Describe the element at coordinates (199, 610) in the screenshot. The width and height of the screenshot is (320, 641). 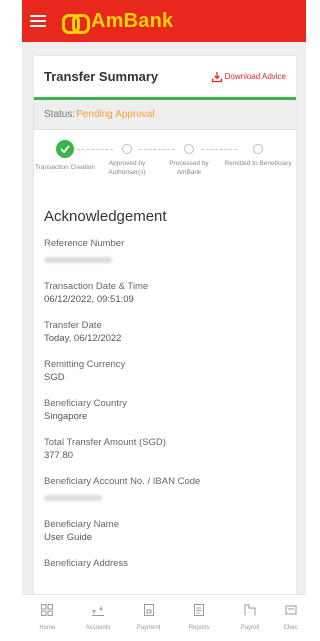
I see `reports-icon` at that location.